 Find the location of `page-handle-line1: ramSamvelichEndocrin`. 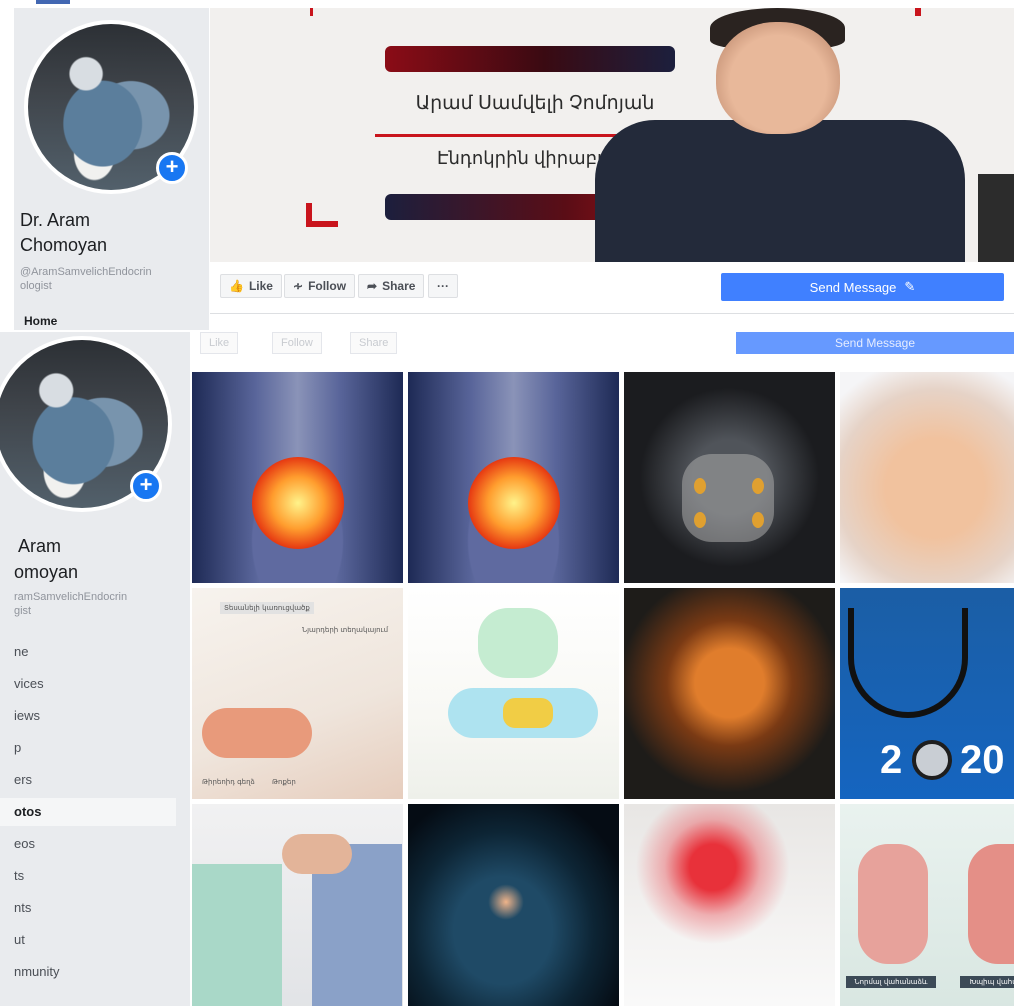

page-handle-line1: ramSamvelichEndocrin is located at coordinates (70, 597).